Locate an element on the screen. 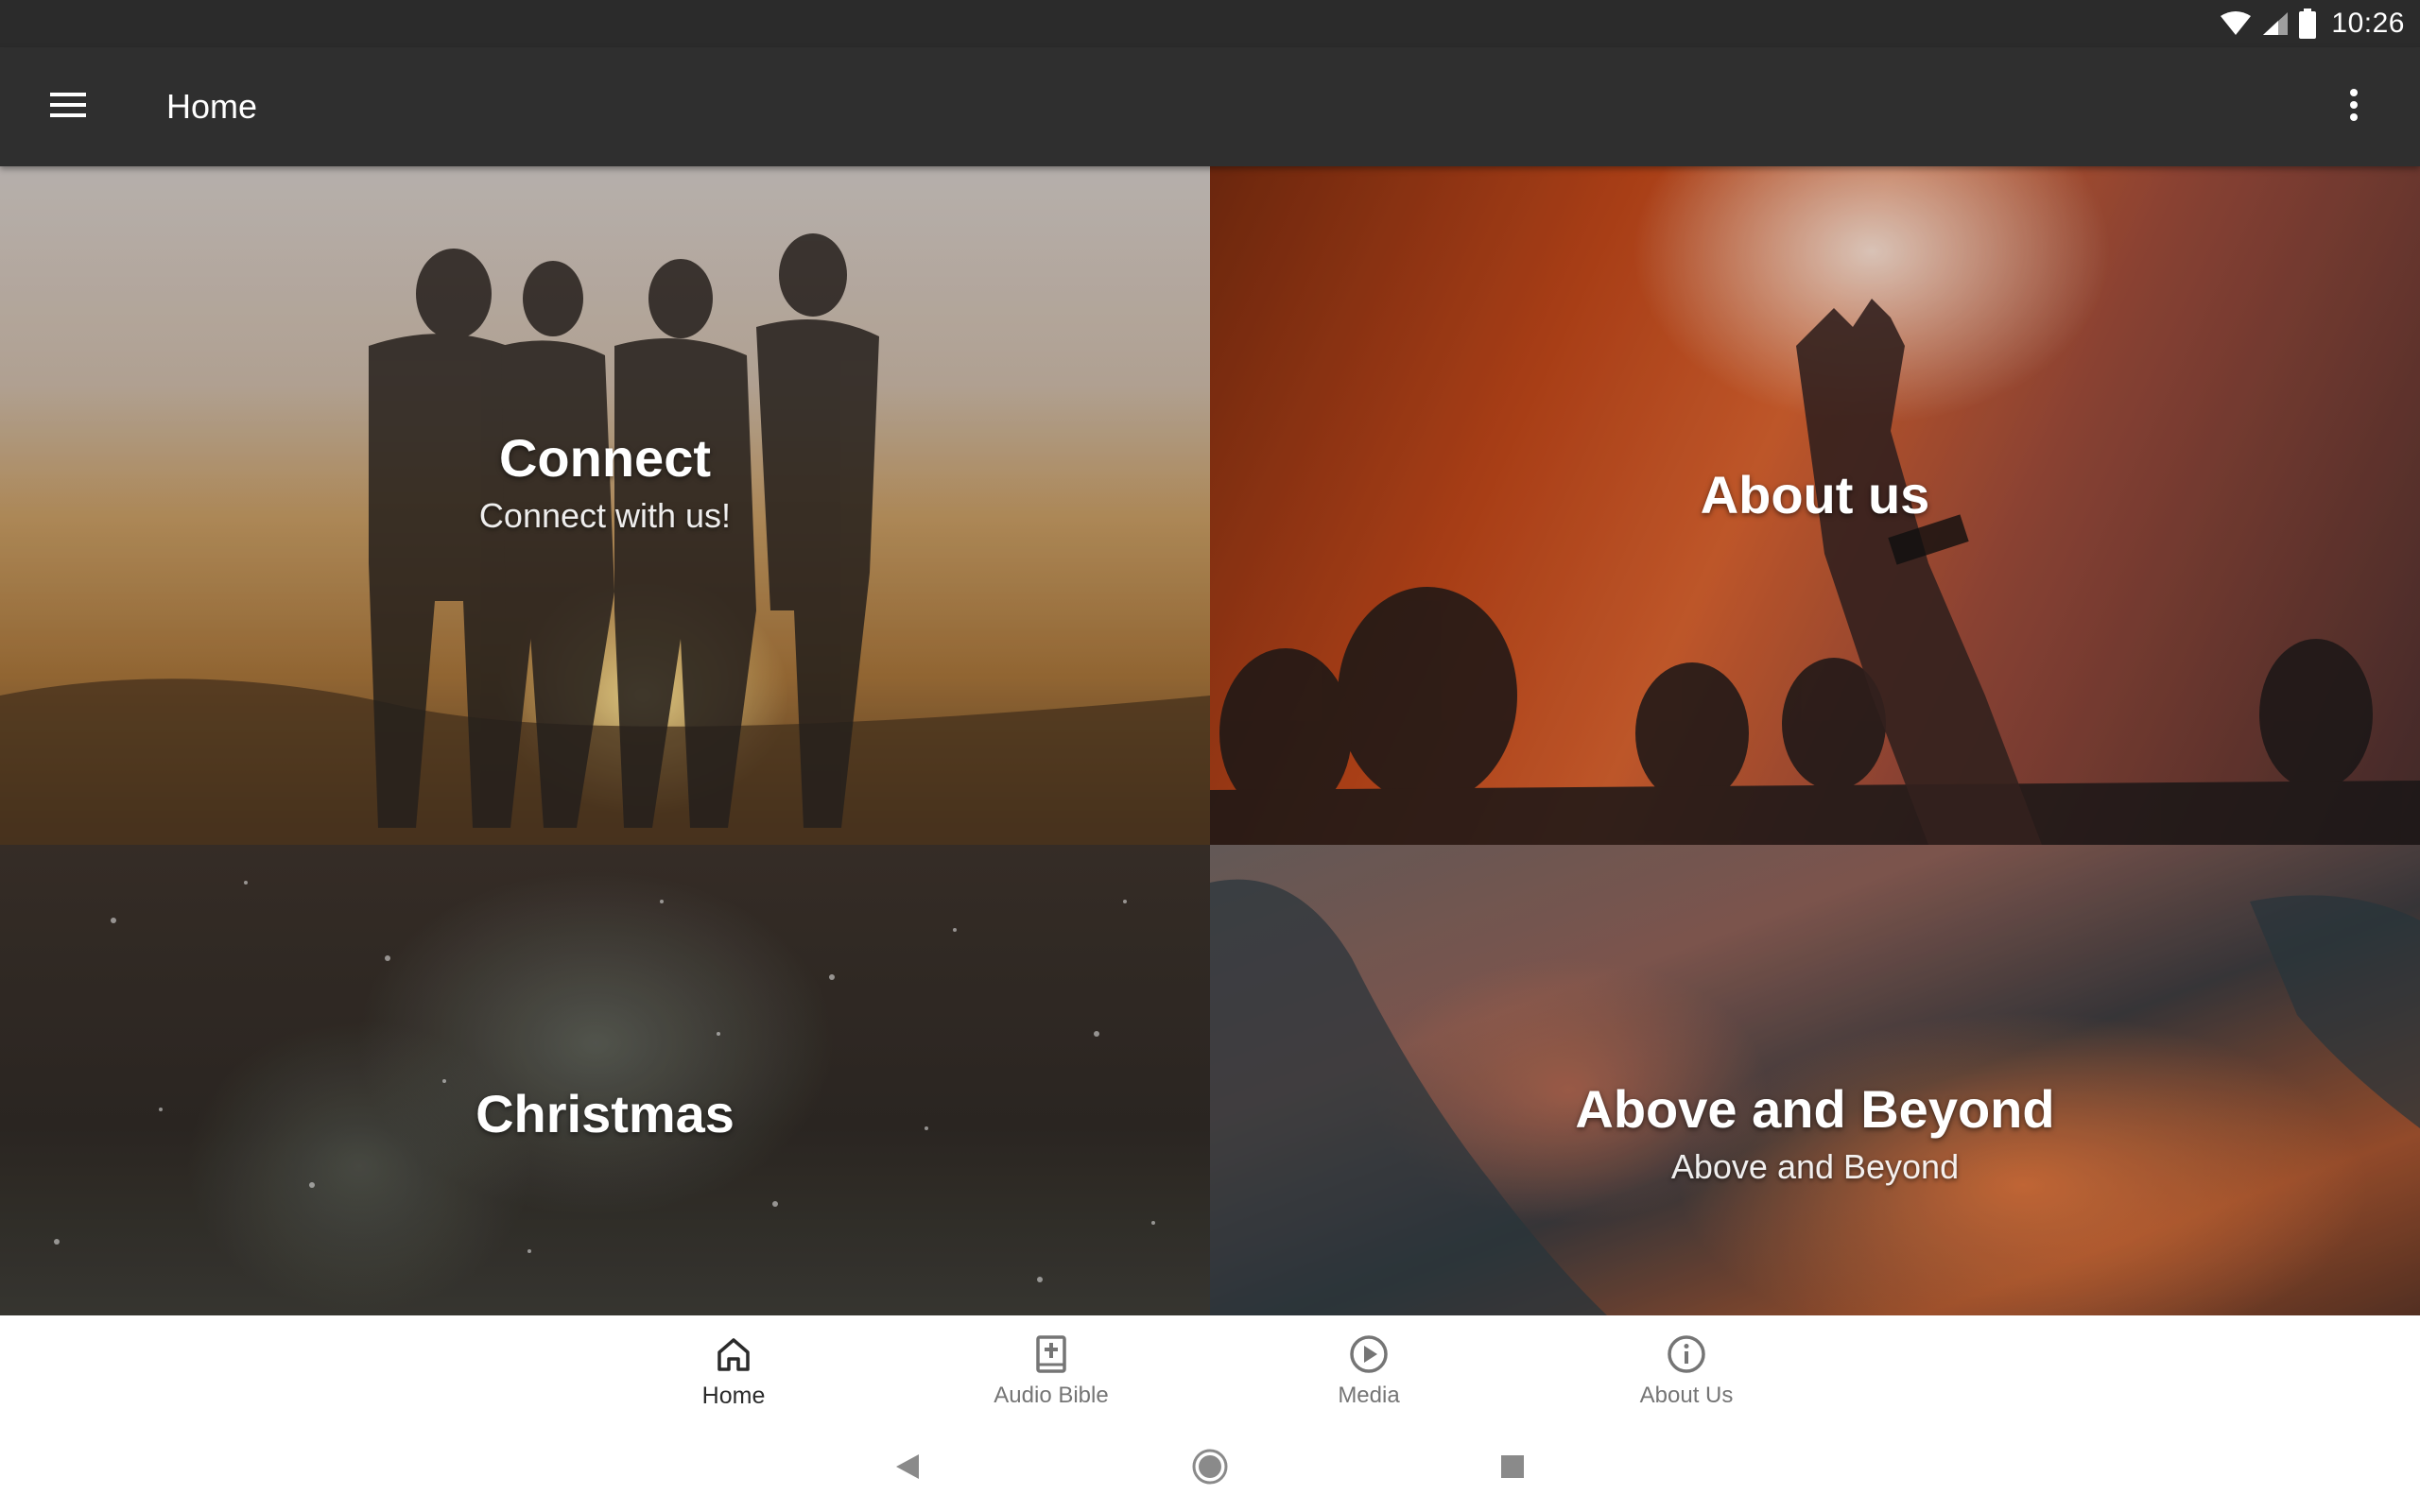 The image size is (2420, 1512). home-circle-icon is located at coordinates (1210, 1469).